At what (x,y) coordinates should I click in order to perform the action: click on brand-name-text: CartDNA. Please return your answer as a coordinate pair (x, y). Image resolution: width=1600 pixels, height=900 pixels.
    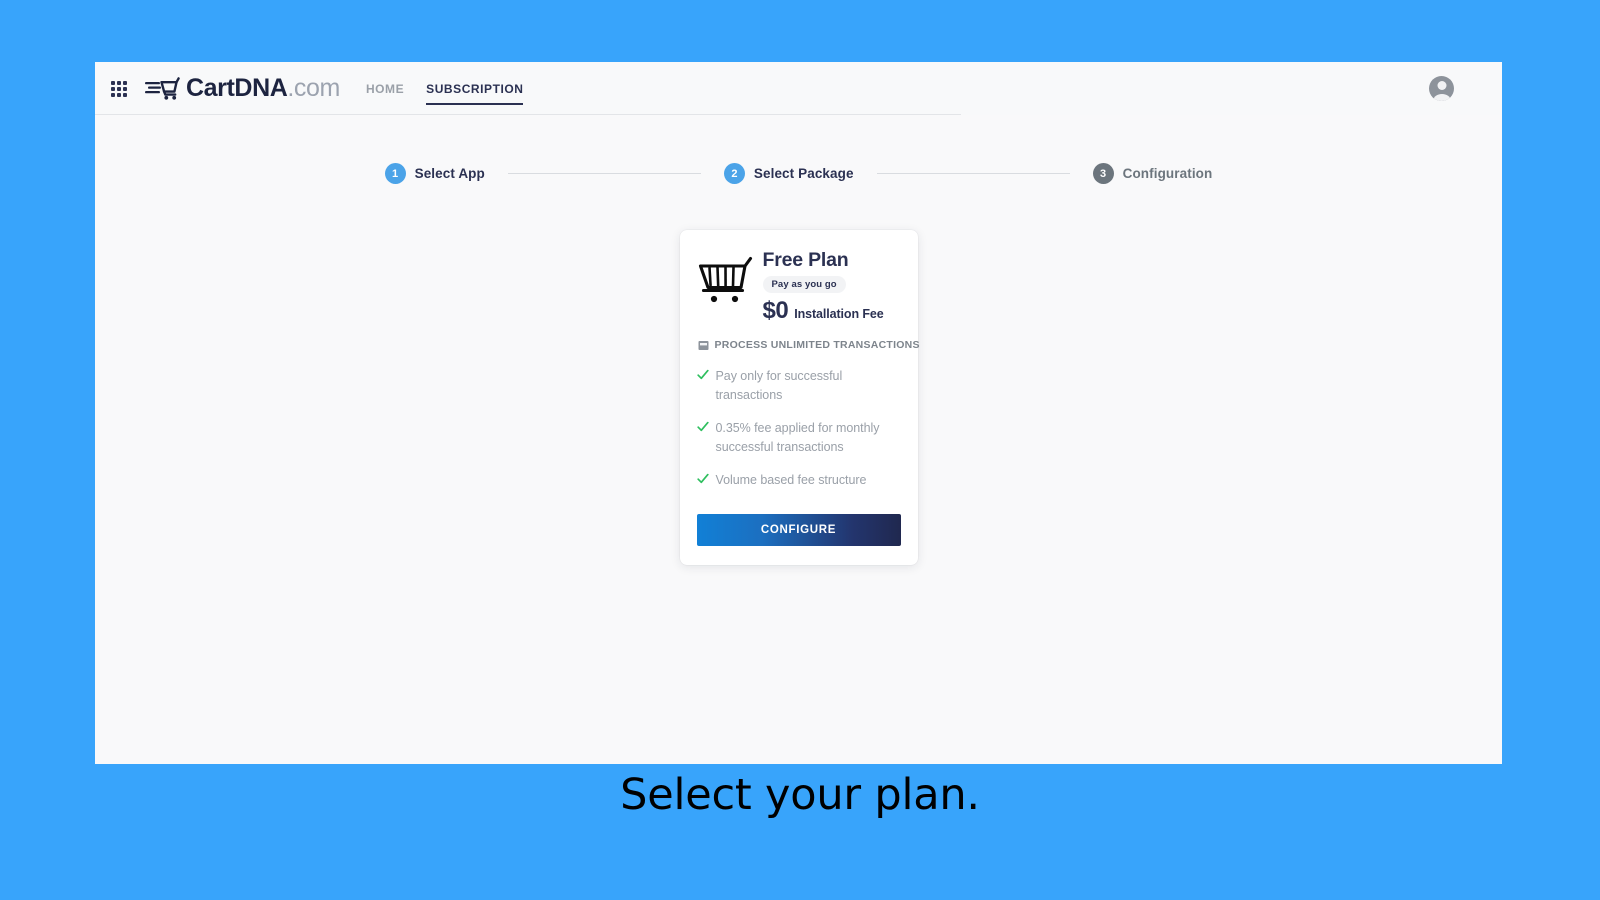
    Looking at the image, I should click on (237, 88).